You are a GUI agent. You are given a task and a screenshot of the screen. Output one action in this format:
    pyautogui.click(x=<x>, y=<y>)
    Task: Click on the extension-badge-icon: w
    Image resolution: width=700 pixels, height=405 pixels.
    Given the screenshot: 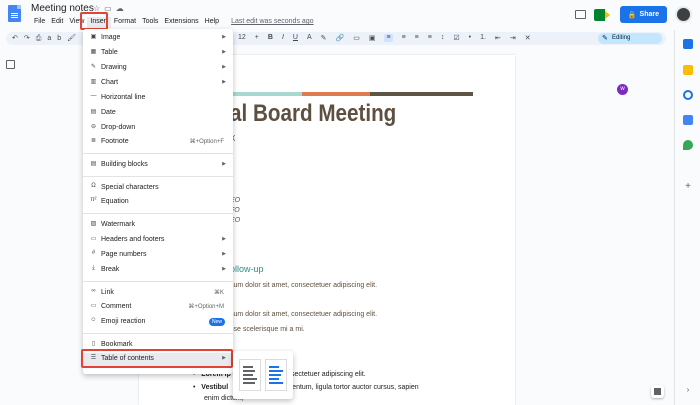 What is the action you would take?
    pyautogui.click(x=622, y=89)
    